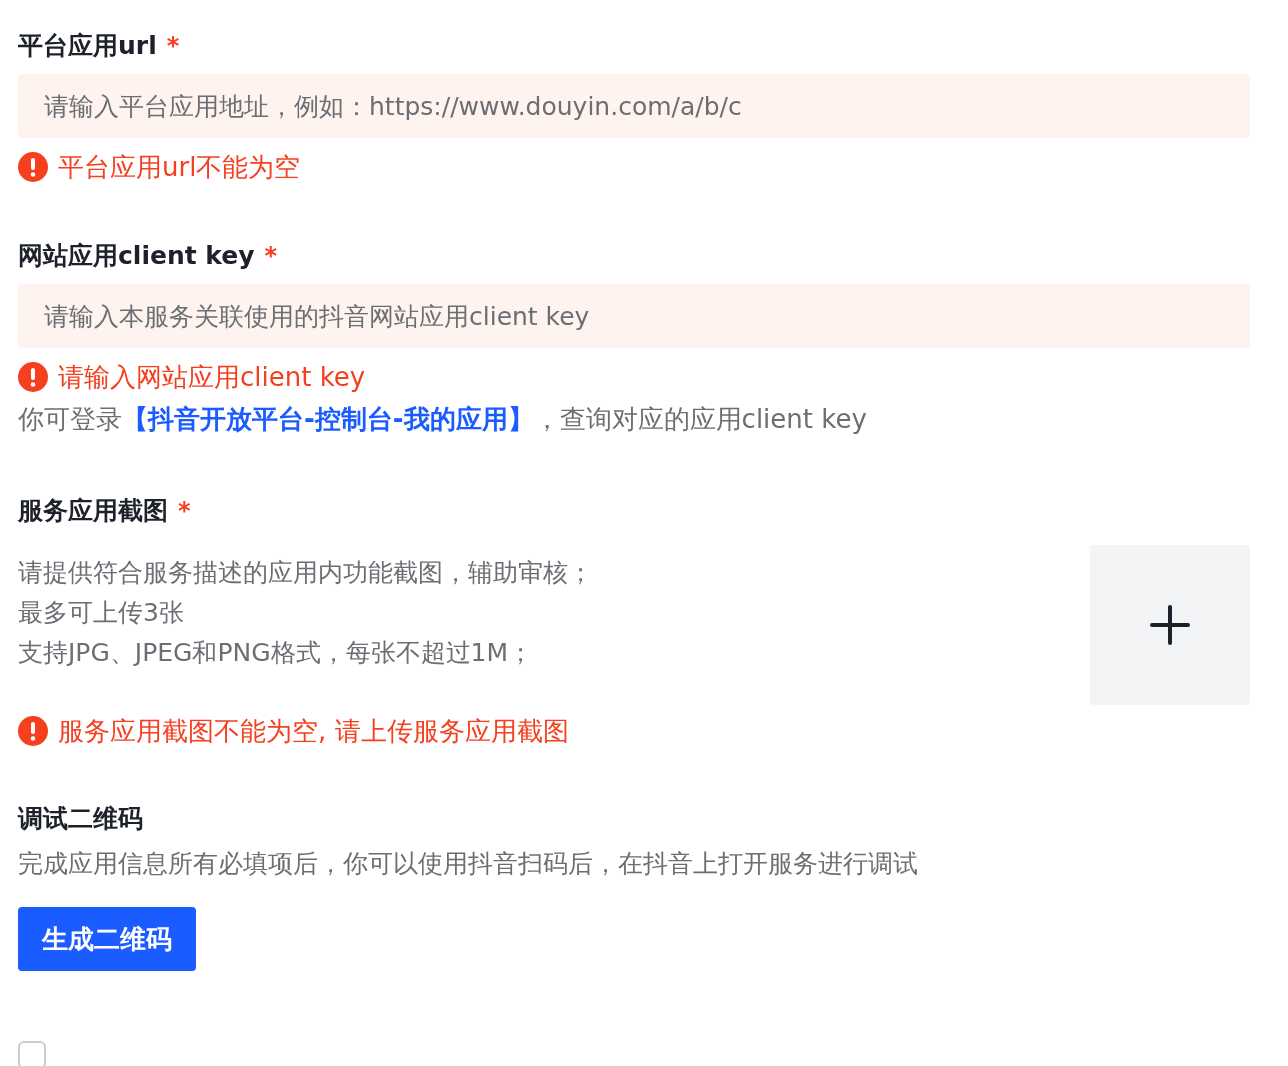  What do you see at coordinates (634, 106) in the screenshot?
I see `input-field: 请输入平台应用地址，例如：https://www.douyin.com/a/b/c` at bounding box center [634, 106].